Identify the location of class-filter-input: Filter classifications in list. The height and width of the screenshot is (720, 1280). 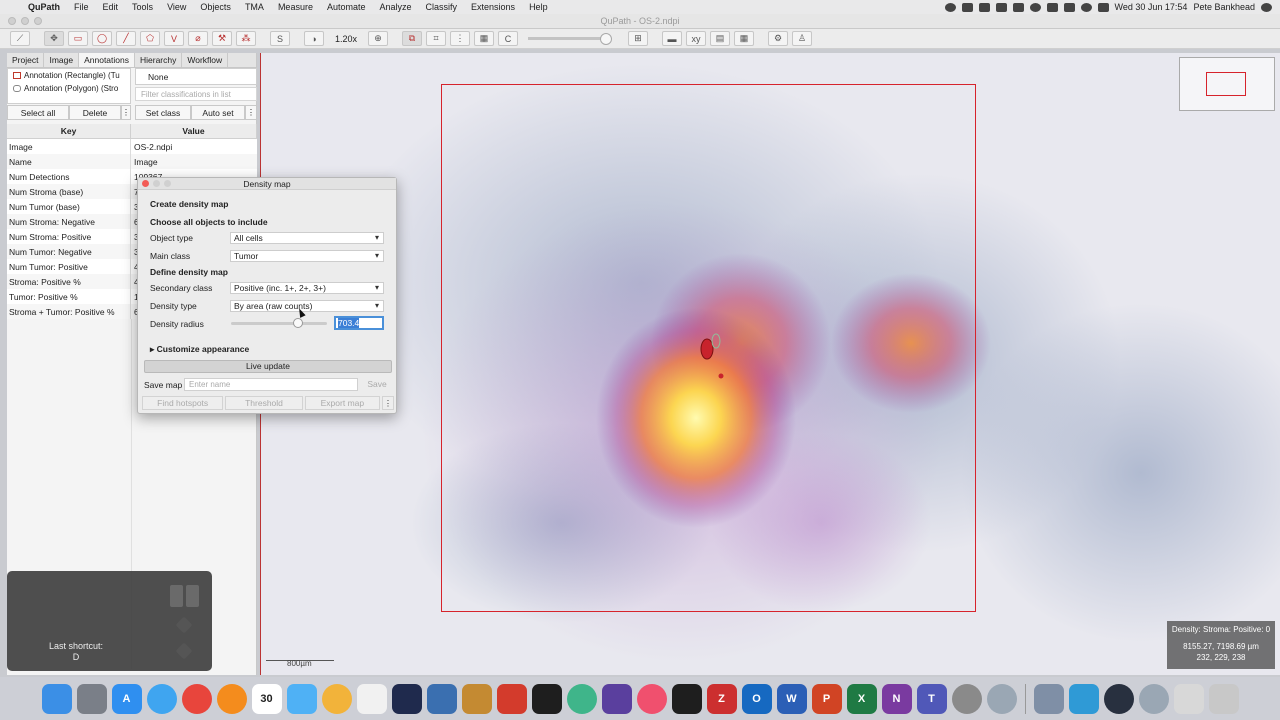
(196, 94).